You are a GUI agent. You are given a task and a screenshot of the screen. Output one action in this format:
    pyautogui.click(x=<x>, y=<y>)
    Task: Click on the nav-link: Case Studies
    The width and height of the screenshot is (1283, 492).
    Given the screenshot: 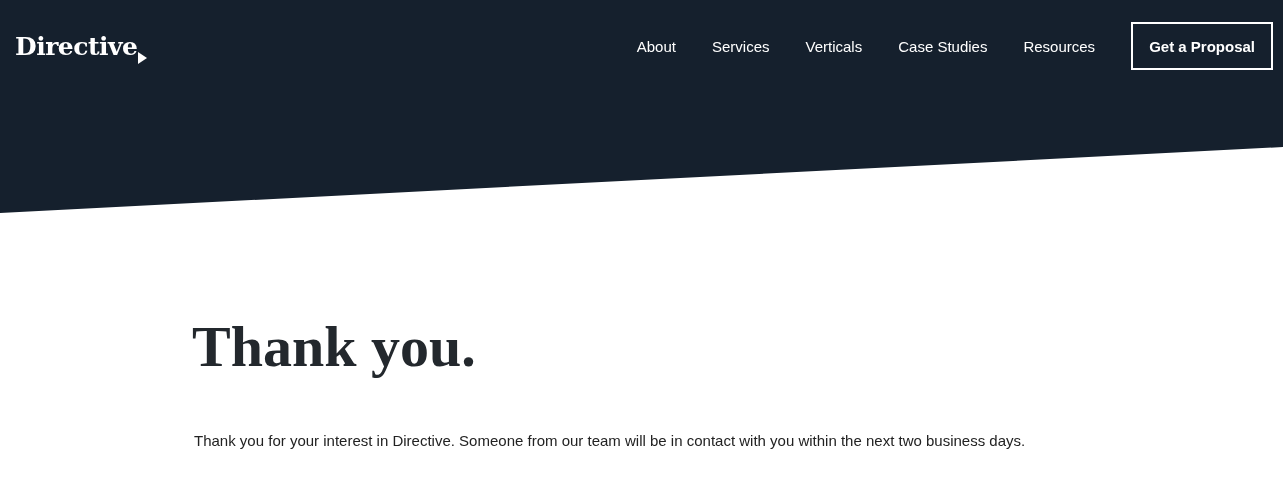 What is the action you would take?
    pyautogui.click(x=943, y=46)
    